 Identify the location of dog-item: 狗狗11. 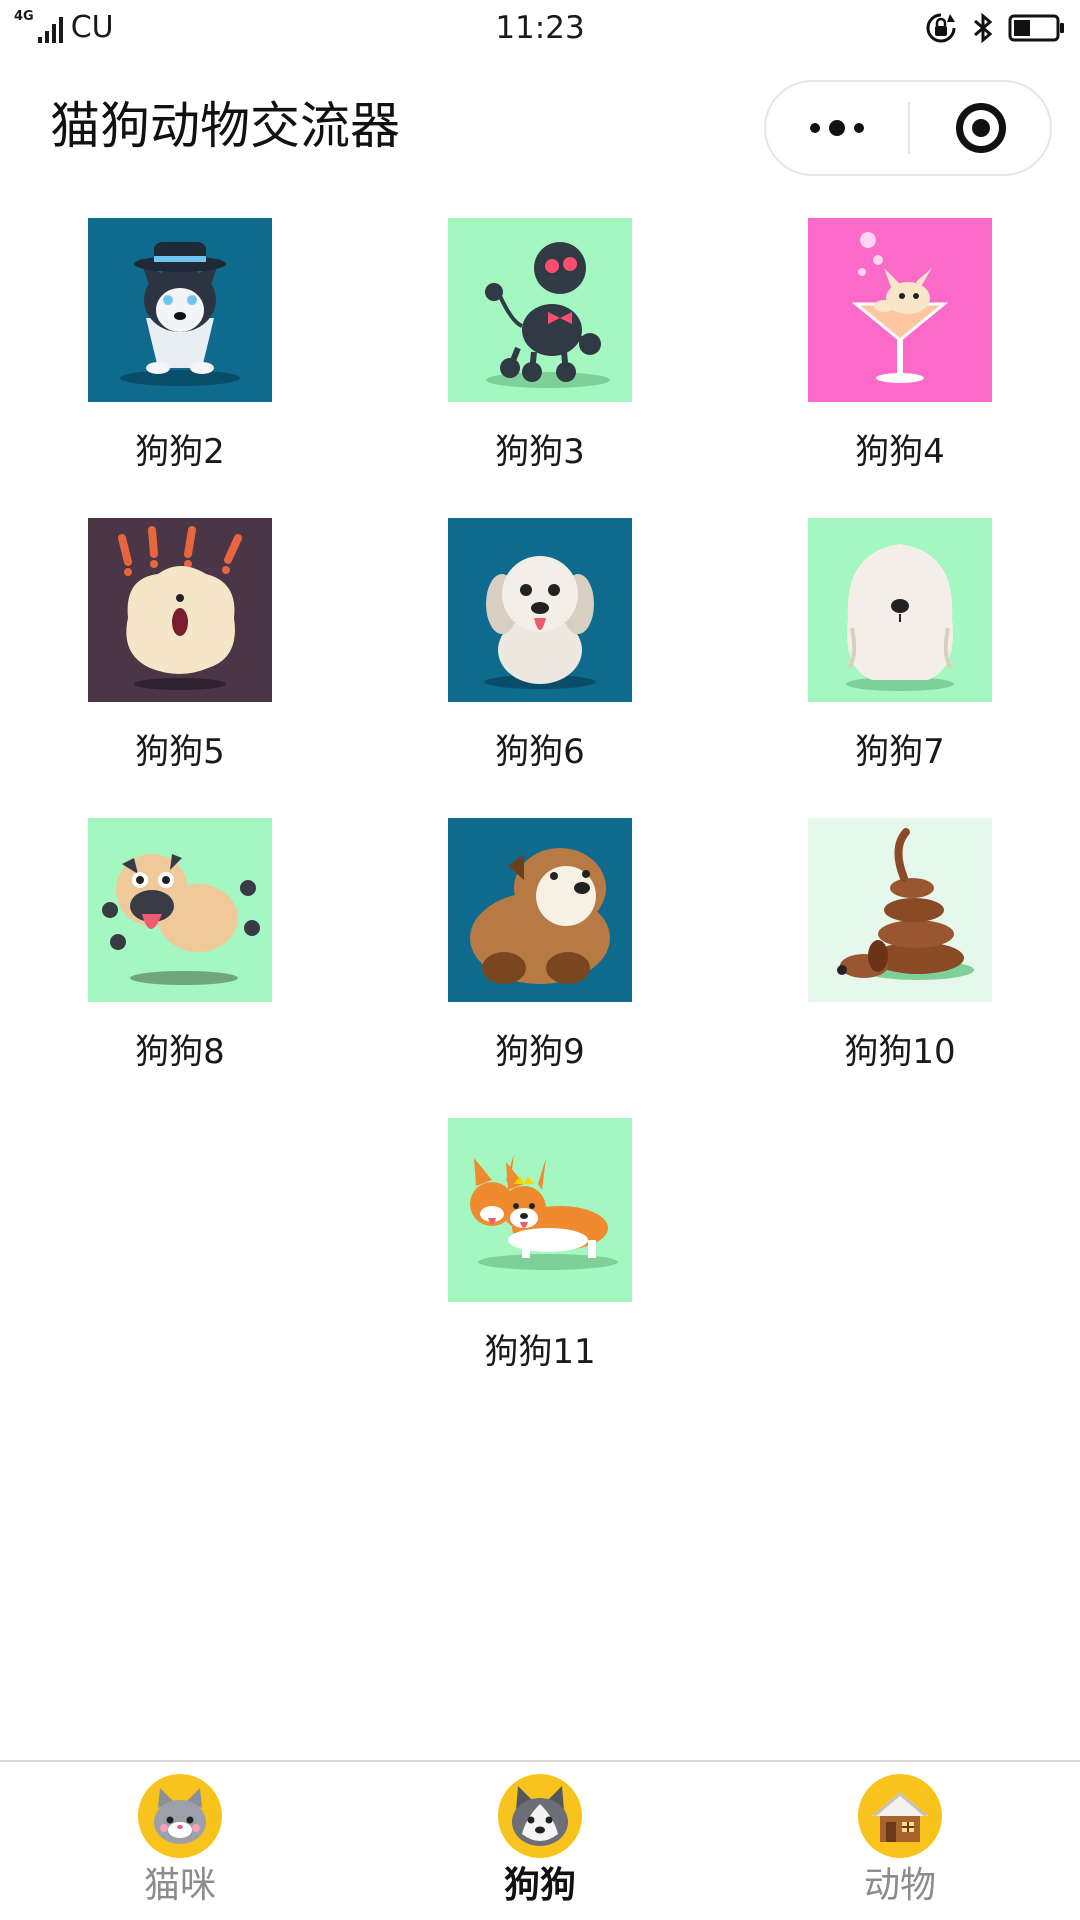
(540, 1268).